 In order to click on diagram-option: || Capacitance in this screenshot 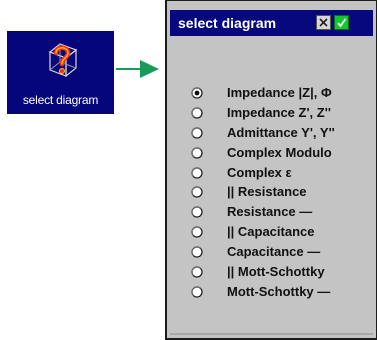, I will do `click(280, 233)`.